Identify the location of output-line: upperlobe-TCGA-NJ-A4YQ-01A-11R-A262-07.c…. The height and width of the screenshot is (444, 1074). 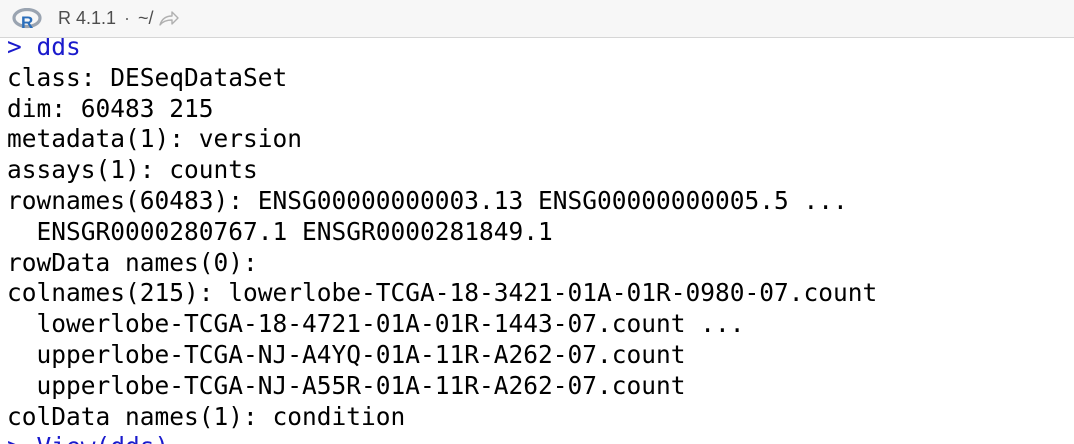
(346, 354).